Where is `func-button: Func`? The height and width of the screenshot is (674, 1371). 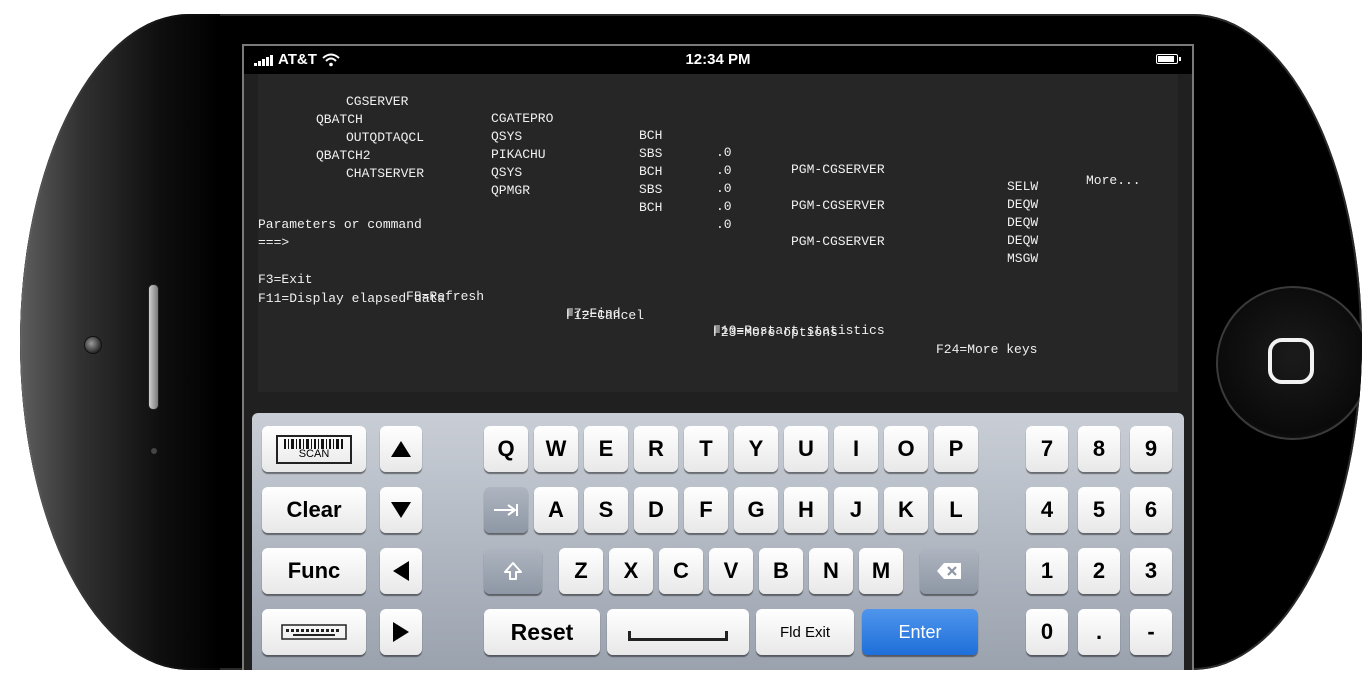 func-button: Func is located at coordinates (314, 571).